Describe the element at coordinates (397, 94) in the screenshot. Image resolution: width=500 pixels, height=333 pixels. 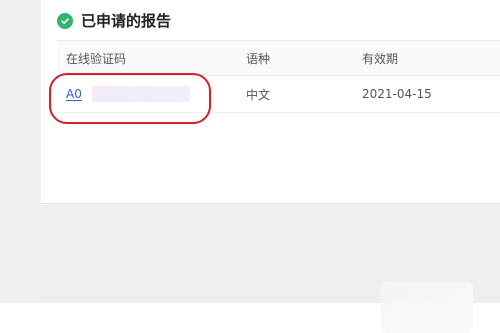
I see `validity-value: 2021-04-15` at that location.